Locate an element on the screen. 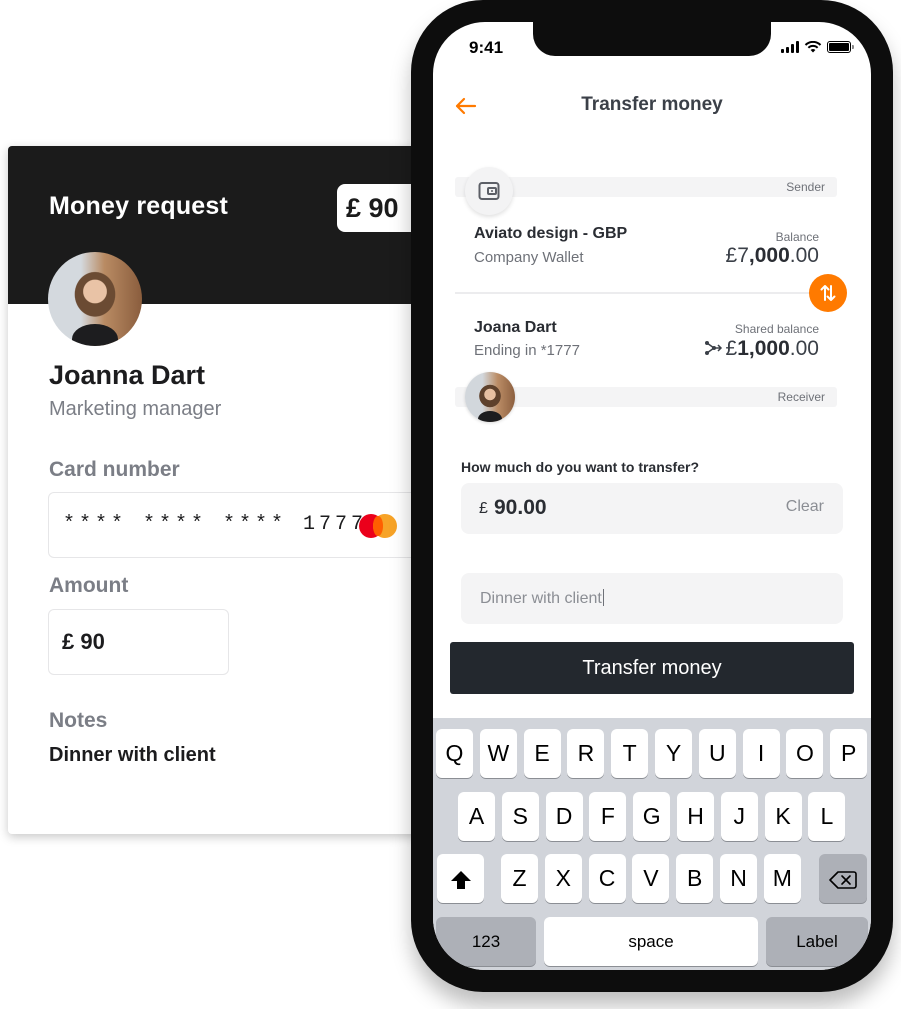  card-number-label: Card number is located at coordinates (114, 469).